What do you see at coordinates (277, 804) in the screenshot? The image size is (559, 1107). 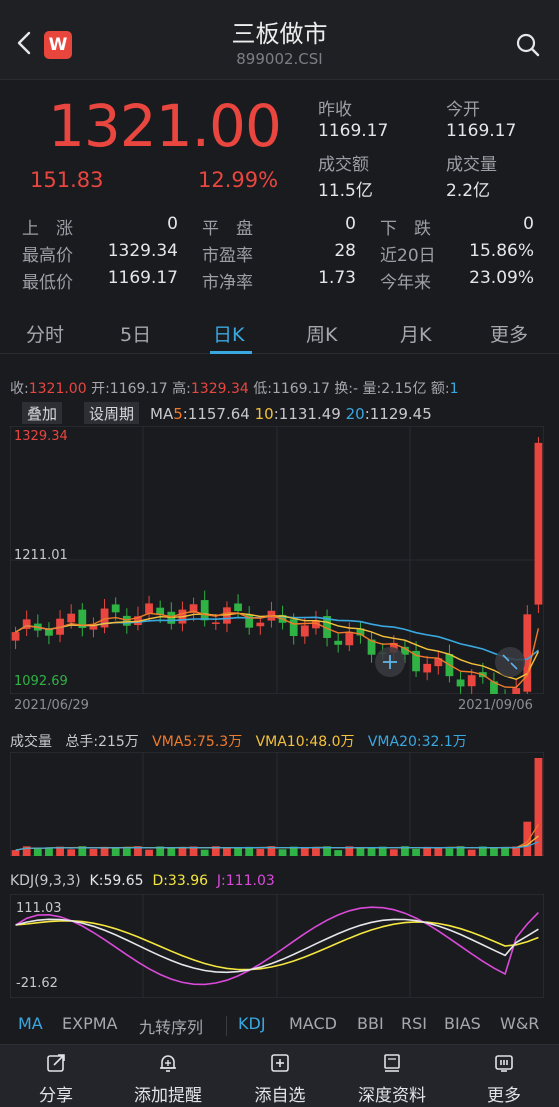 I see `volume-chart` at bounding box center [277, 804].